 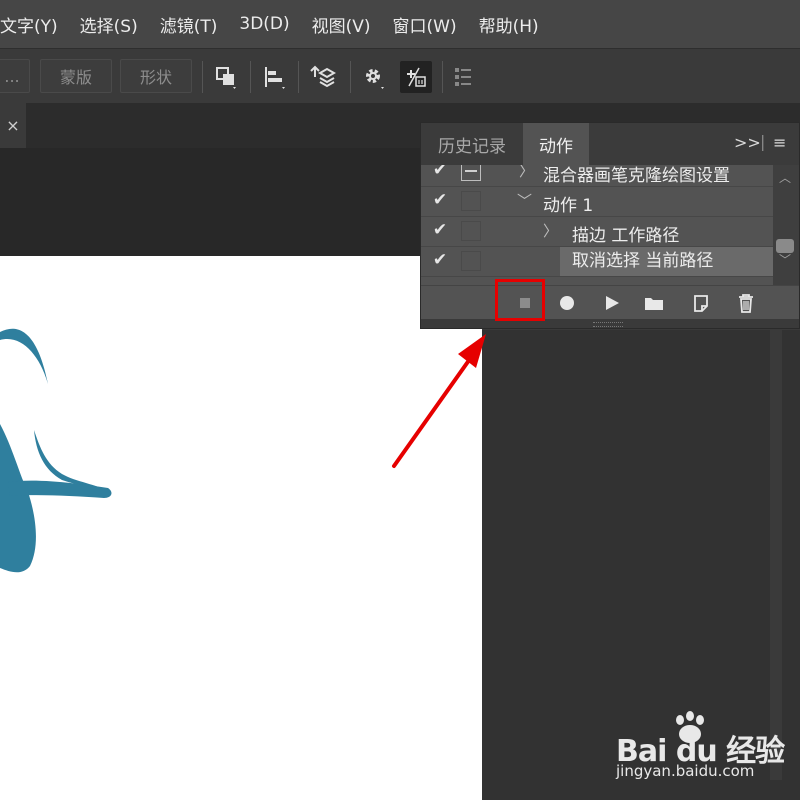 I want to click on list-item-command: ✔ 〉 描边 工作路径, so click(x=597, y=232).